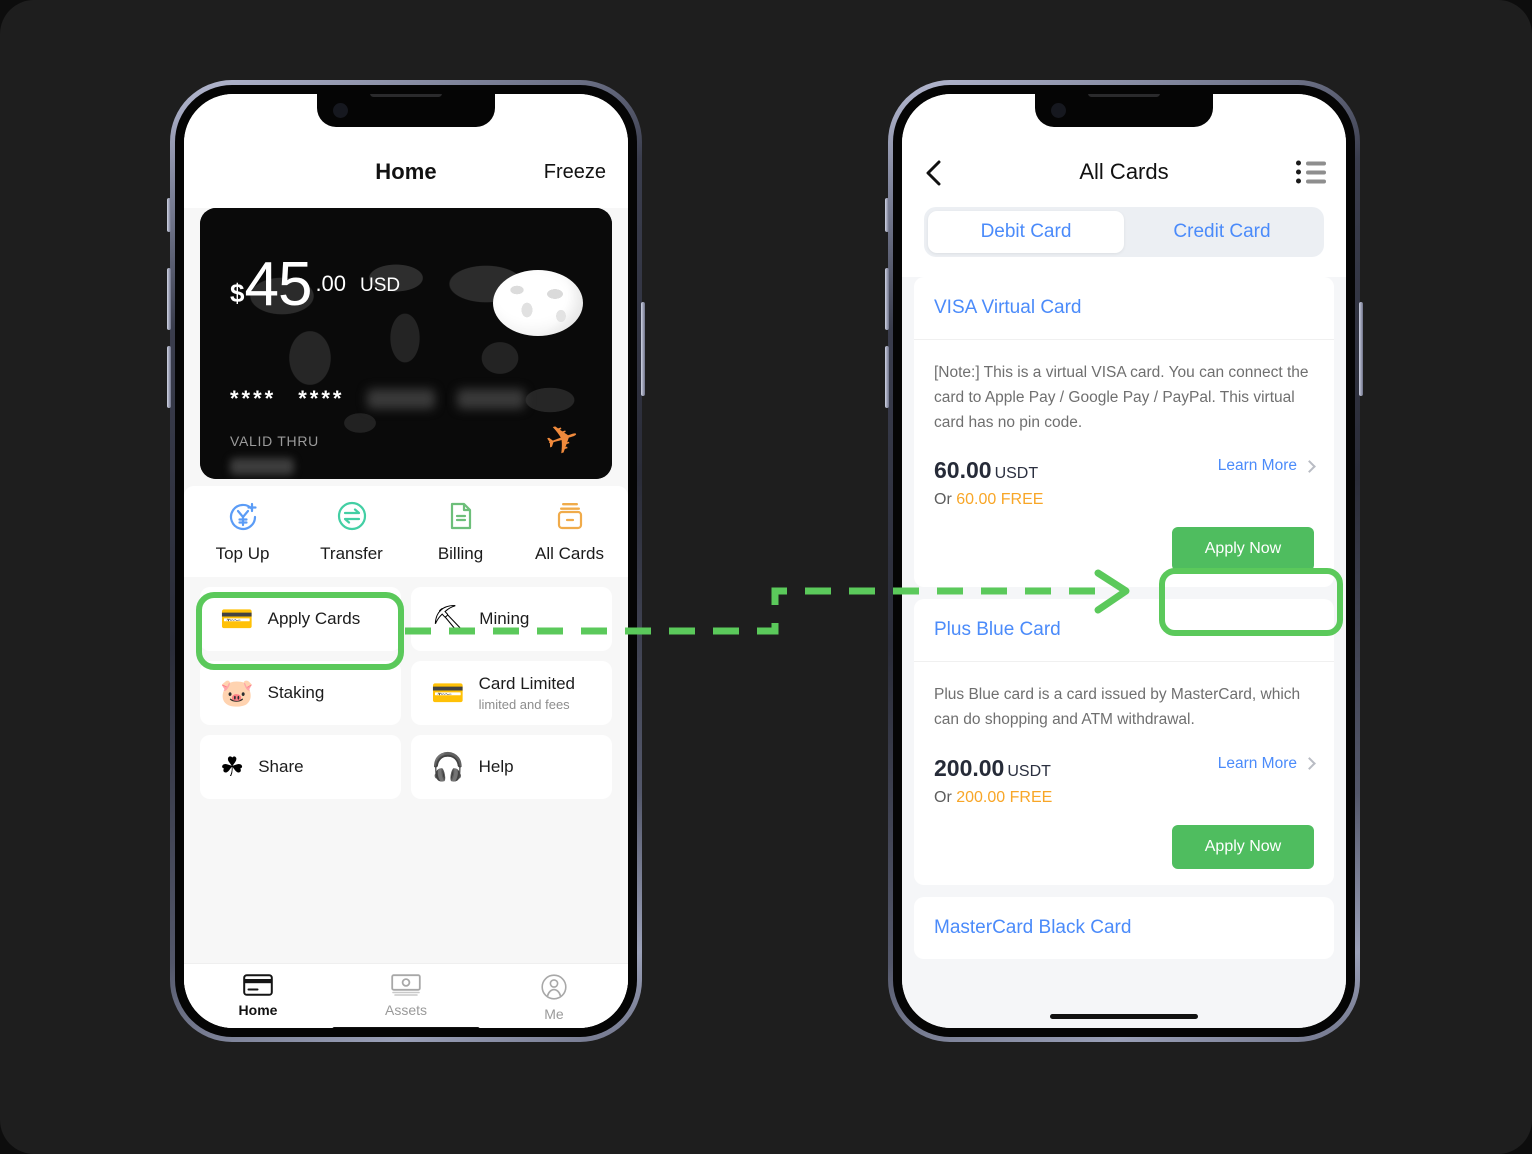 This screenshot has height=1154, width=1532. Describe the element at coordinates (406, 95) in the screenshot. I see `earpiece-speaker` at that location.